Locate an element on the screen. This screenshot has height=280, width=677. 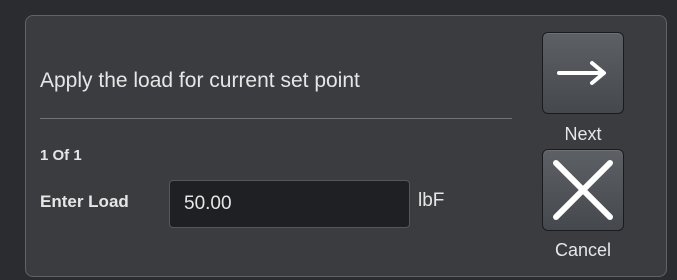
cancel-button is located at coordinates (583, 190).